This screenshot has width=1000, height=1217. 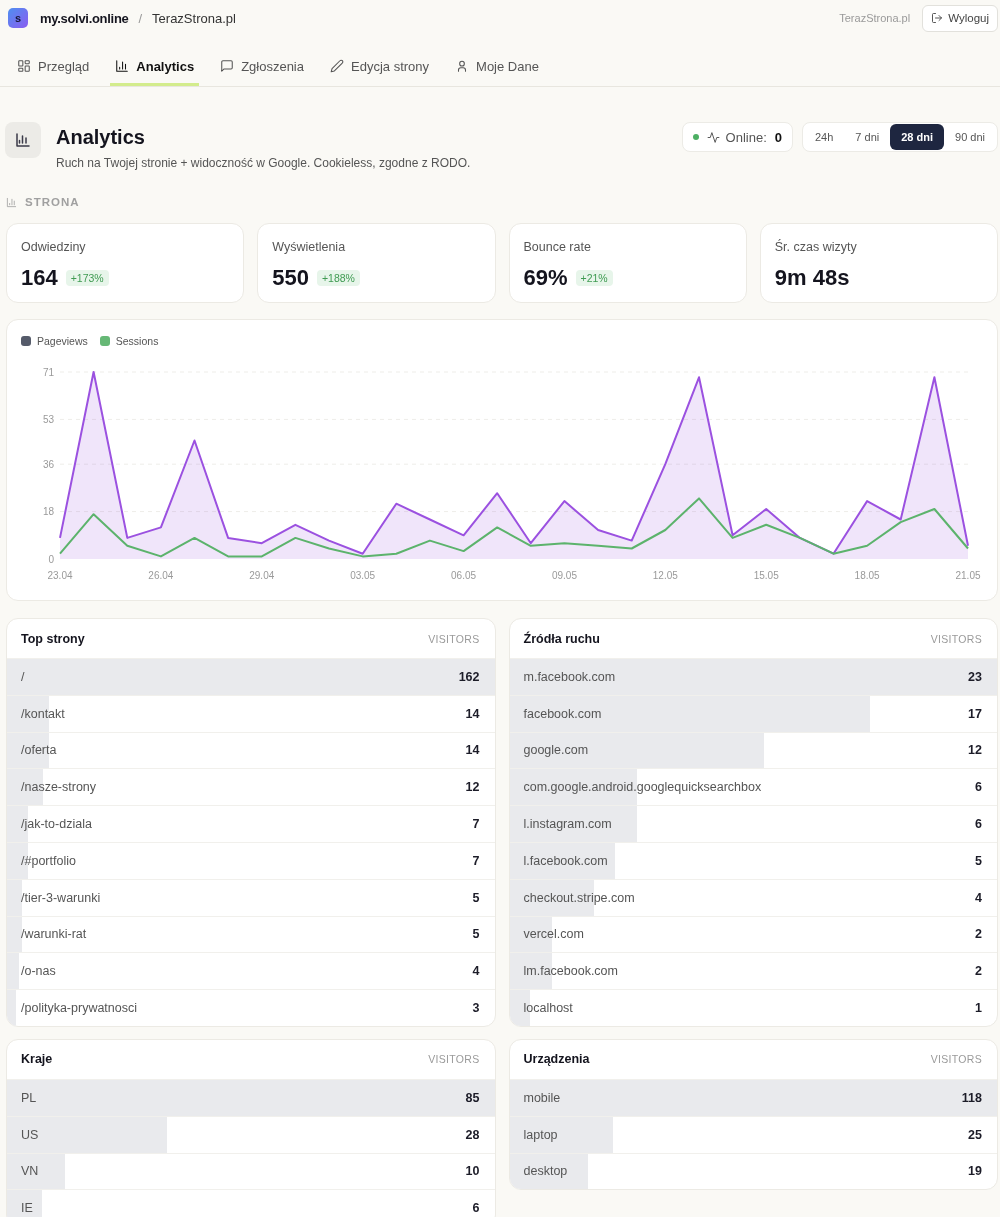 I want to click on table-row: / 162, so click(x=251, y=676).